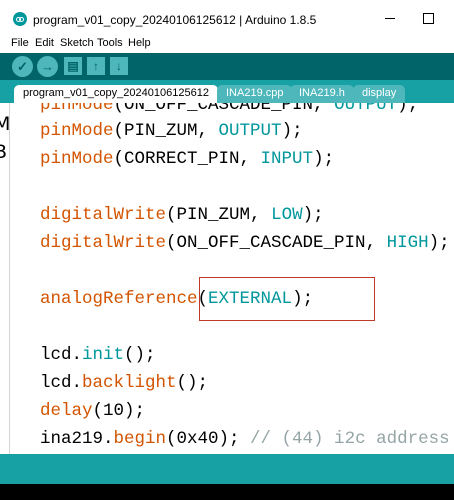 This screenshot has height=500, width=454. Describe the element at coordinates (4, 278) in the screenshot. I see `left-pane: M B` at that location.